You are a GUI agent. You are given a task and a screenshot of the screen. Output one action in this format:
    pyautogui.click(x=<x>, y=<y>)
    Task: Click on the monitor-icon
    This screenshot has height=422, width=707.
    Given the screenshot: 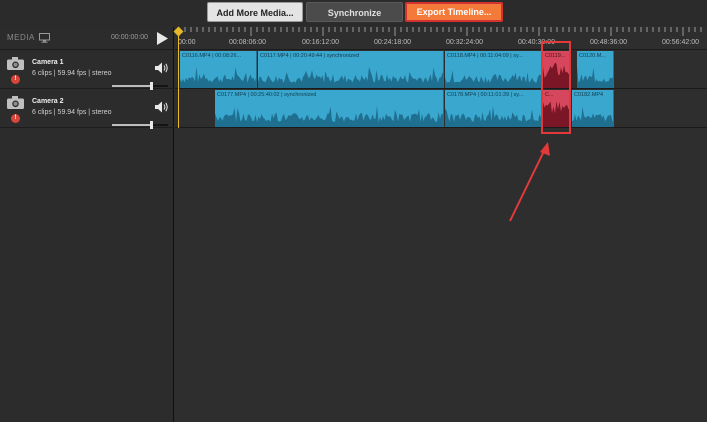 What is the action you would take?
    pyautogui.click(x=44, y=38)
    